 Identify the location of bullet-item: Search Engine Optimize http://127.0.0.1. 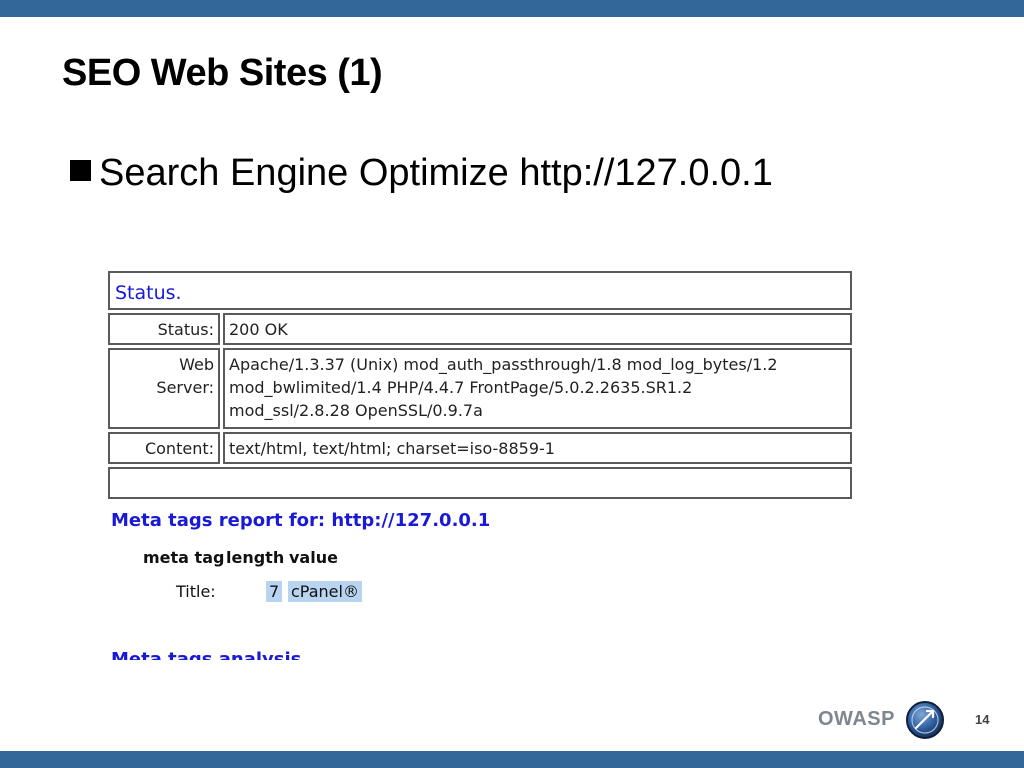
(421, 173).